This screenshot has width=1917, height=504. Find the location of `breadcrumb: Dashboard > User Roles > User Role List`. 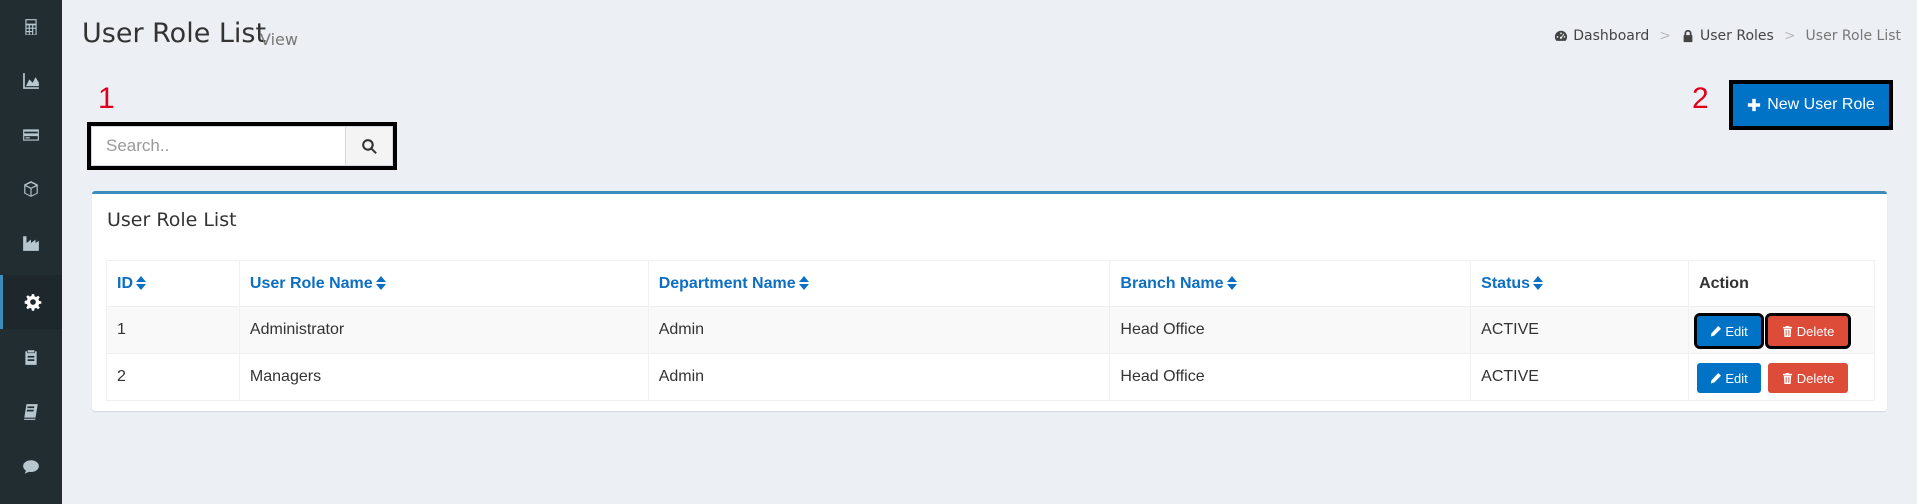

breadcrumb: Dashboard > User Roles > User Role List is located at coordinates (1727, 36).